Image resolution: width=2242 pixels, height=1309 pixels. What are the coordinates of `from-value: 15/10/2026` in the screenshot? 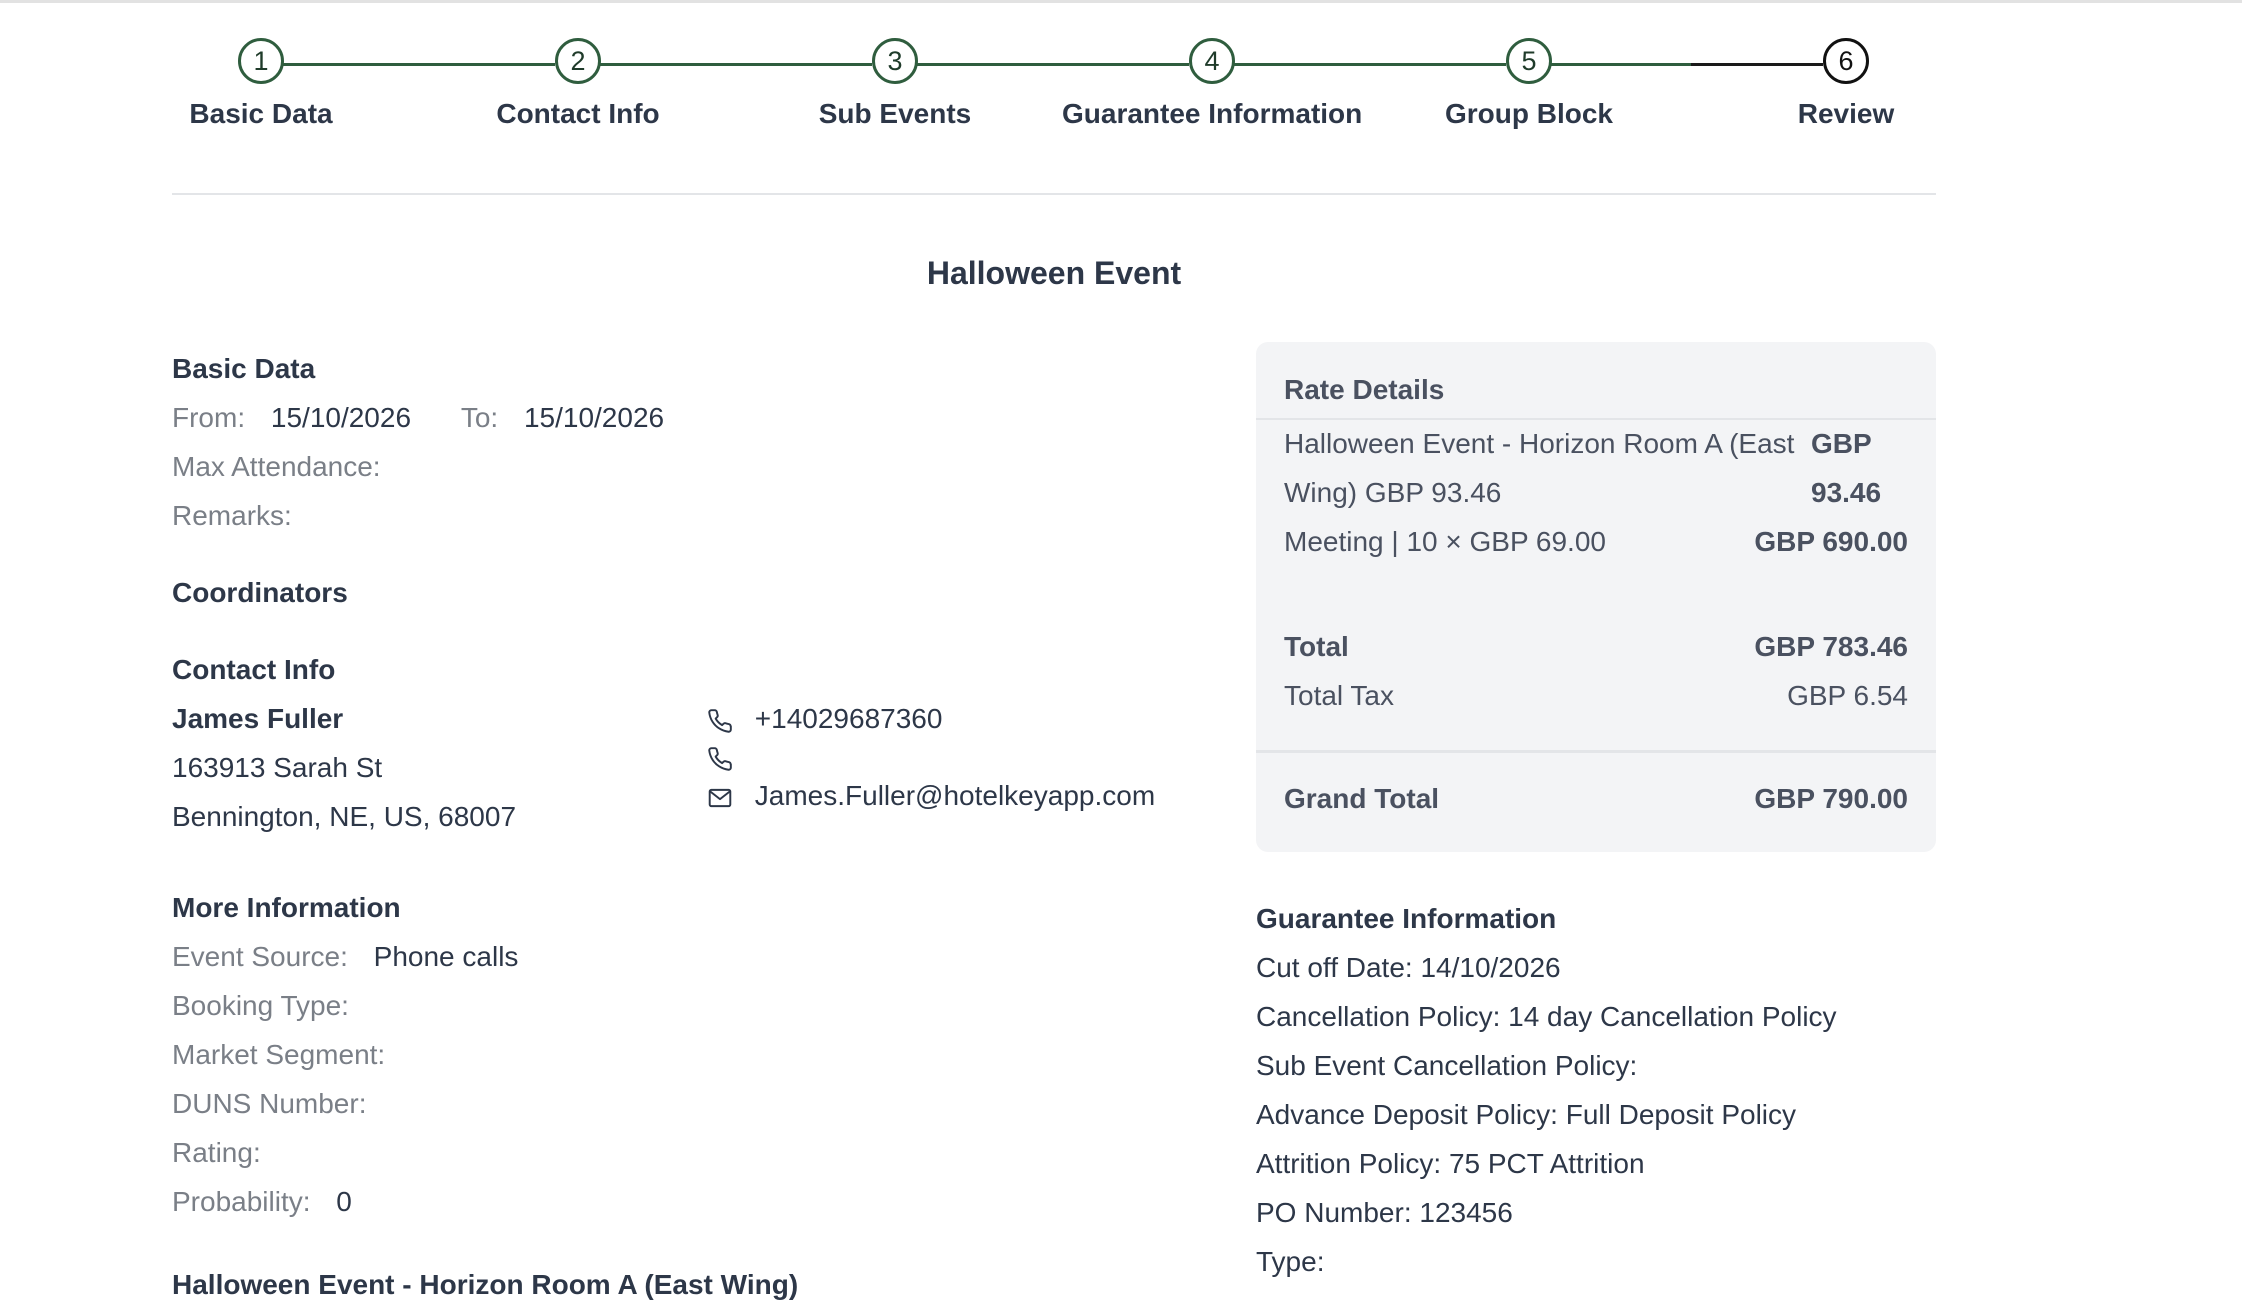 It's located at (341, 417).